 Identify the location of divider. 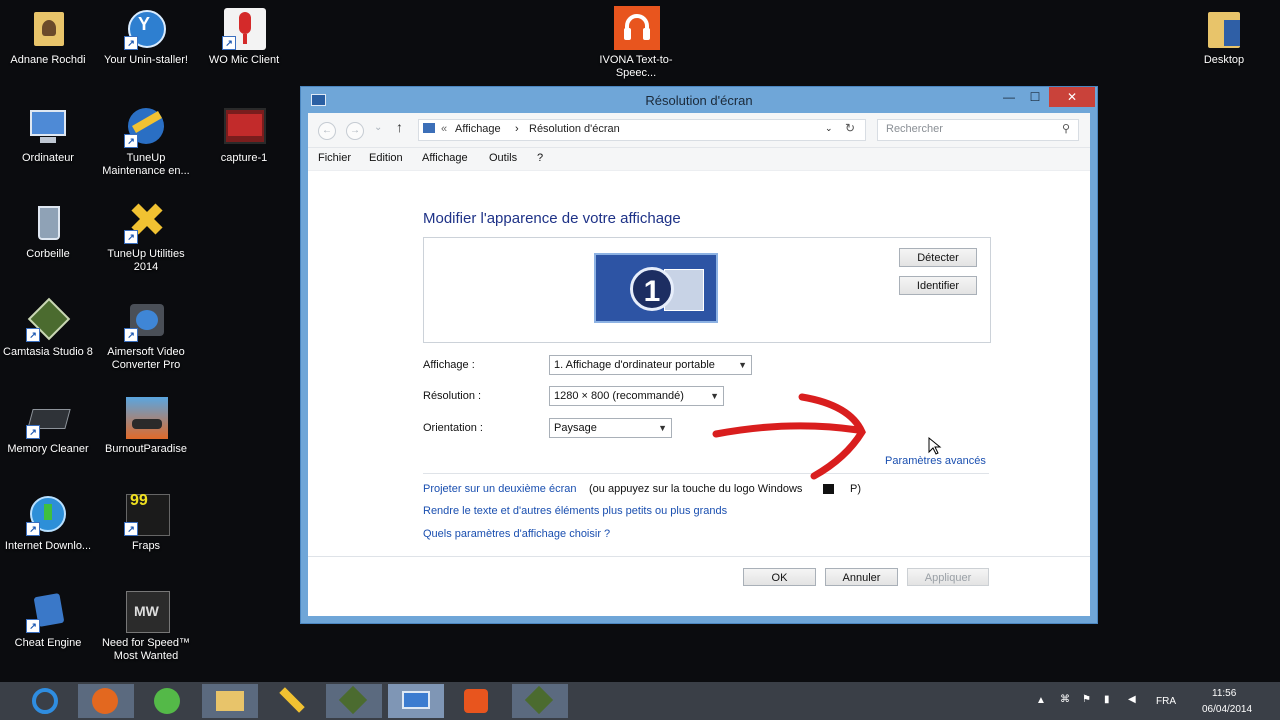
(706, 473).